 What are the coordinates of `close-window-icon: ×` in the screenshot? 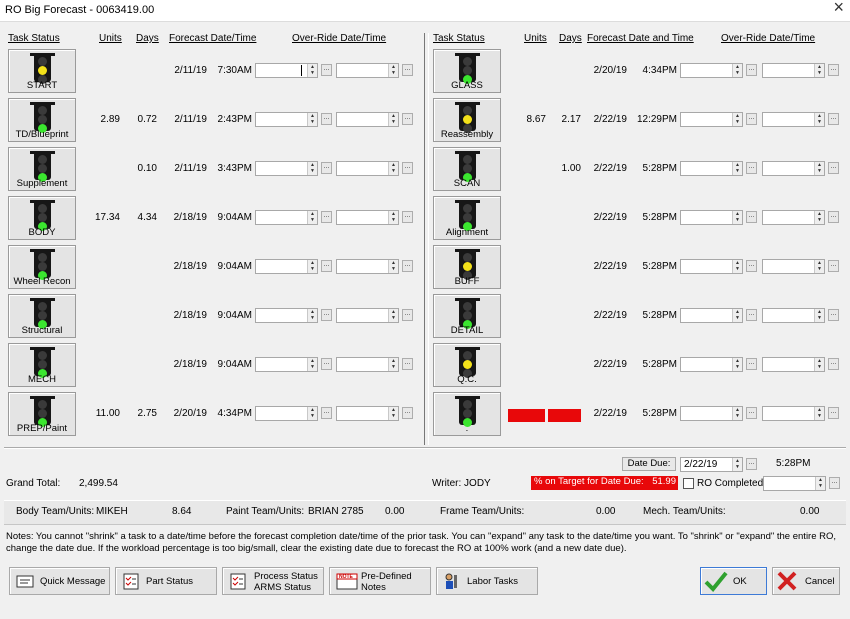 It's located at (838, 9).